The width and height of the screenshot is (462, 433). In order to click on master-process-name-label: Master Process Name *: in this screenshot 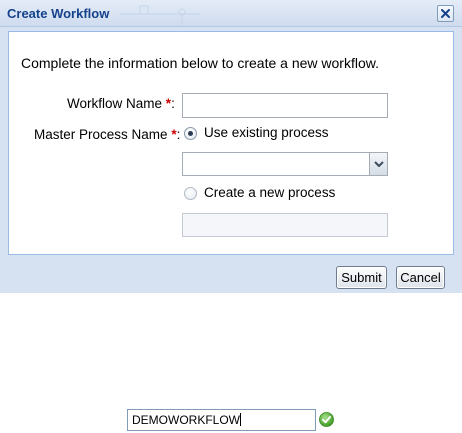, I will do `click(107, 134)`.